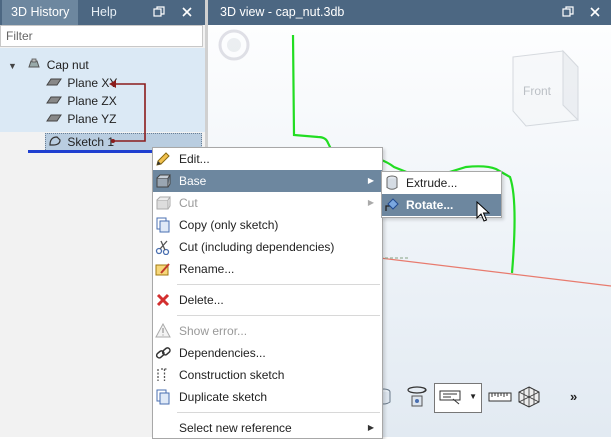 The width and height of the screenshot is (611, 439). Describe the element at coordinates (90, 151) in the screenshot. I see `drop-indicator` at that location.